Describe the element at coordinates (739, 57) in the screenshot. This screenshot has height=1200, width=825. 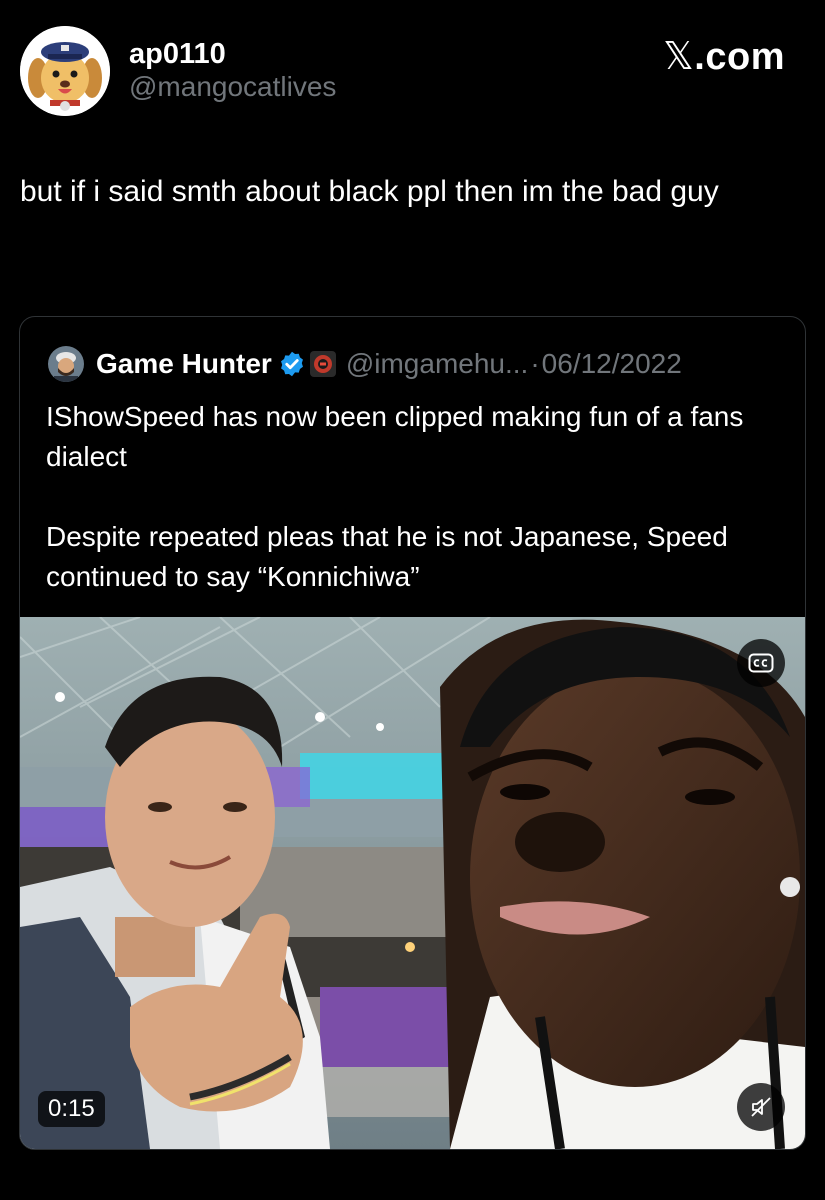
I see `brand-suffix: .com` at that location.